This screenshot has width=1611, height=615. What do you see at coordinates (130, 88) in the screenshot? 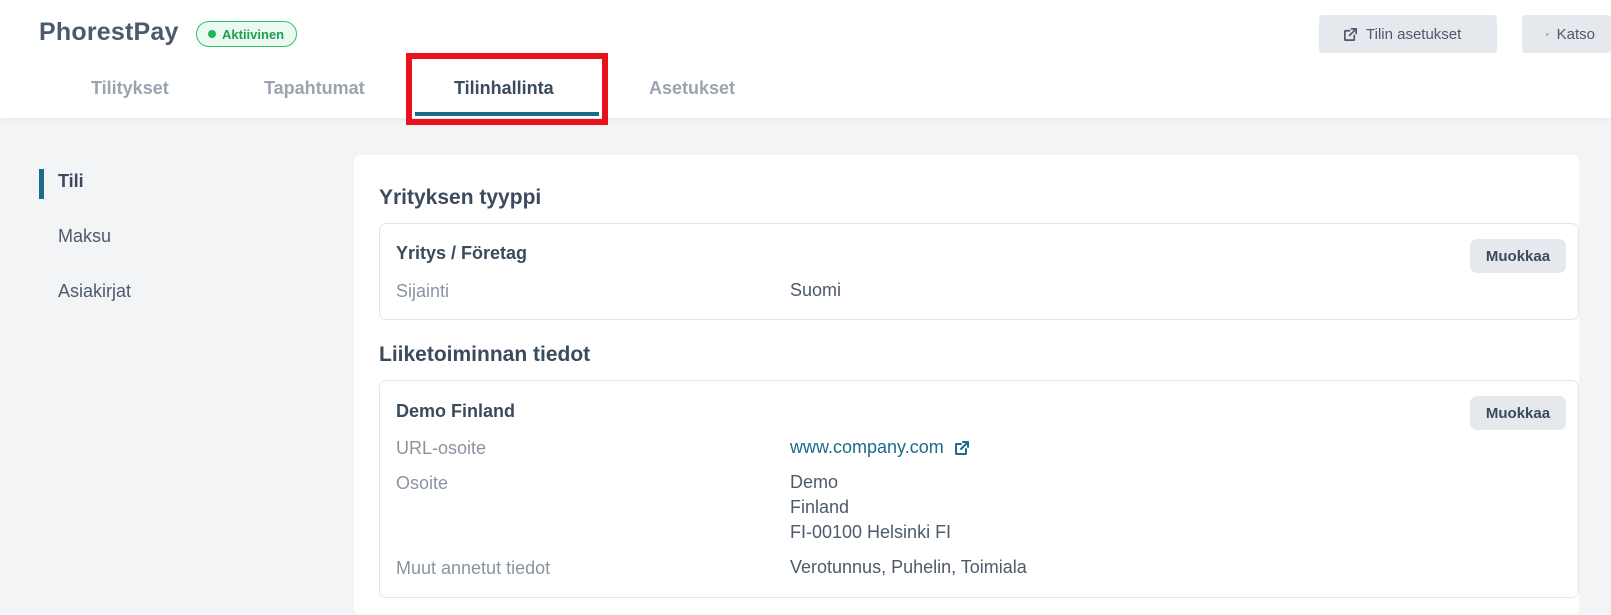
I see `tab-tilitykset: Tilitykset` at bounding box center [130, 88].